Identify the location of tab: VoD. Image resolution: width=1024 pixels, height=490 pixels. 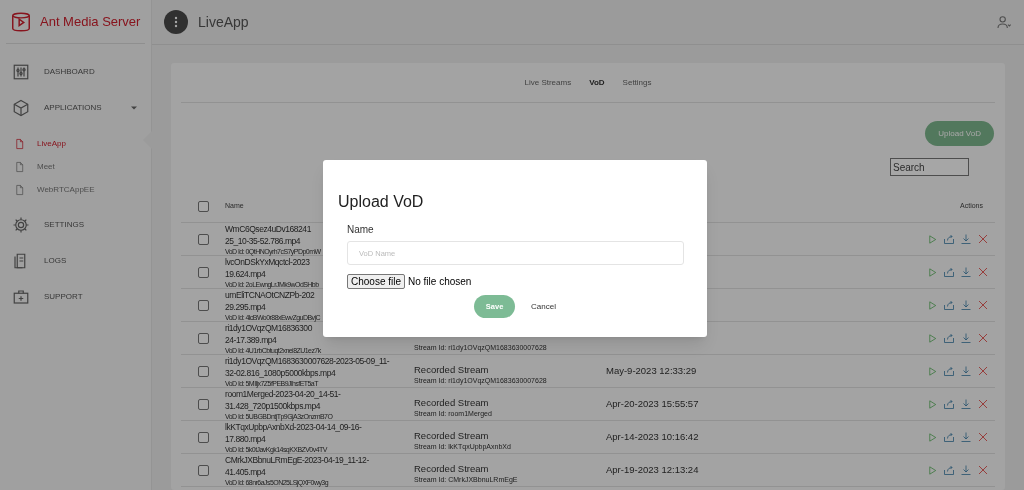
(597, 82).